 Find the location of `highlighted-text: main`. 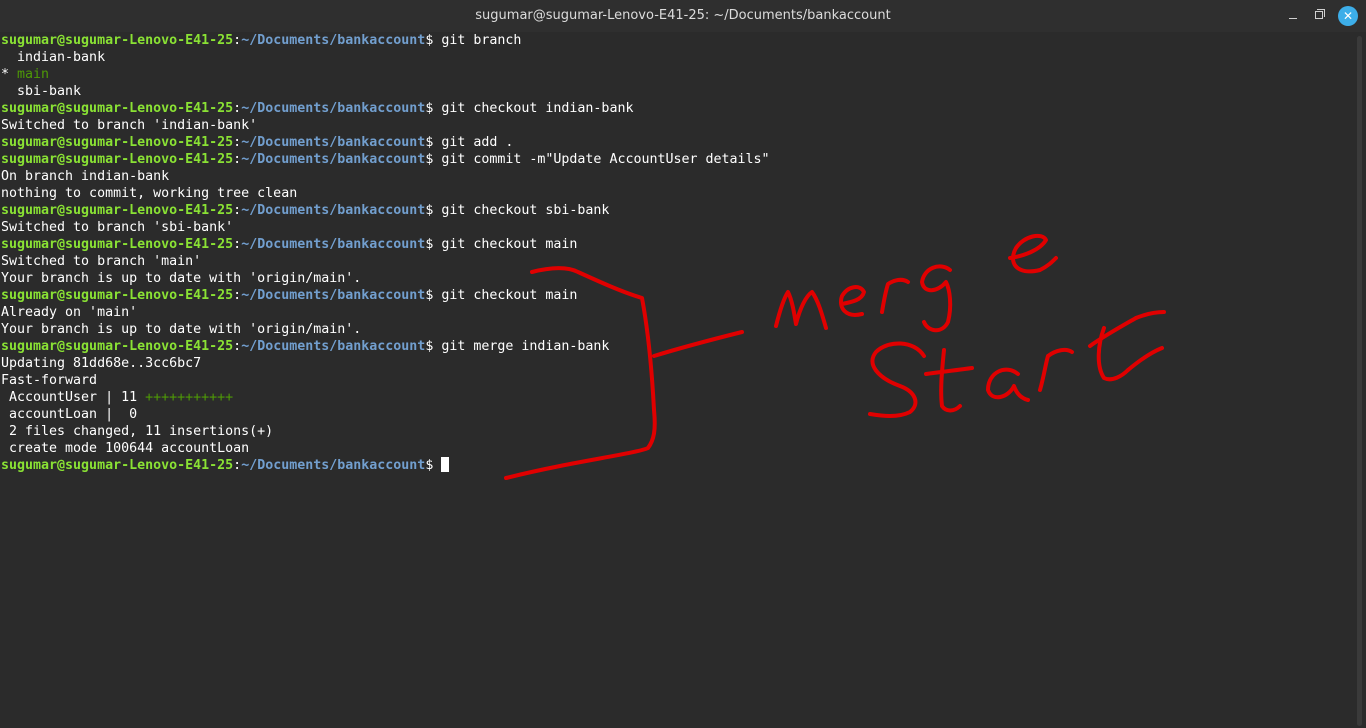

highlighted-text: main is located at coordinates (33, 74).